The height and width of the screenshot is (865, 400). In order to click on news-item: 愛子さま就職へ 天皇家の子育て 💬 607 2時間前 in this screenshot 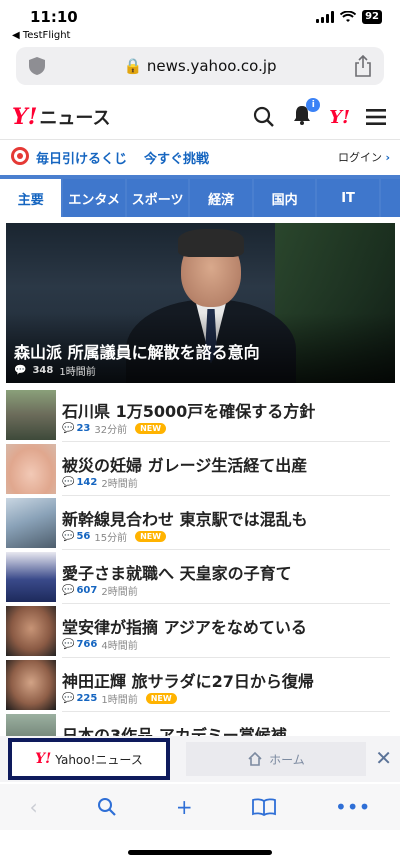, I will do `click(200, 577)`.